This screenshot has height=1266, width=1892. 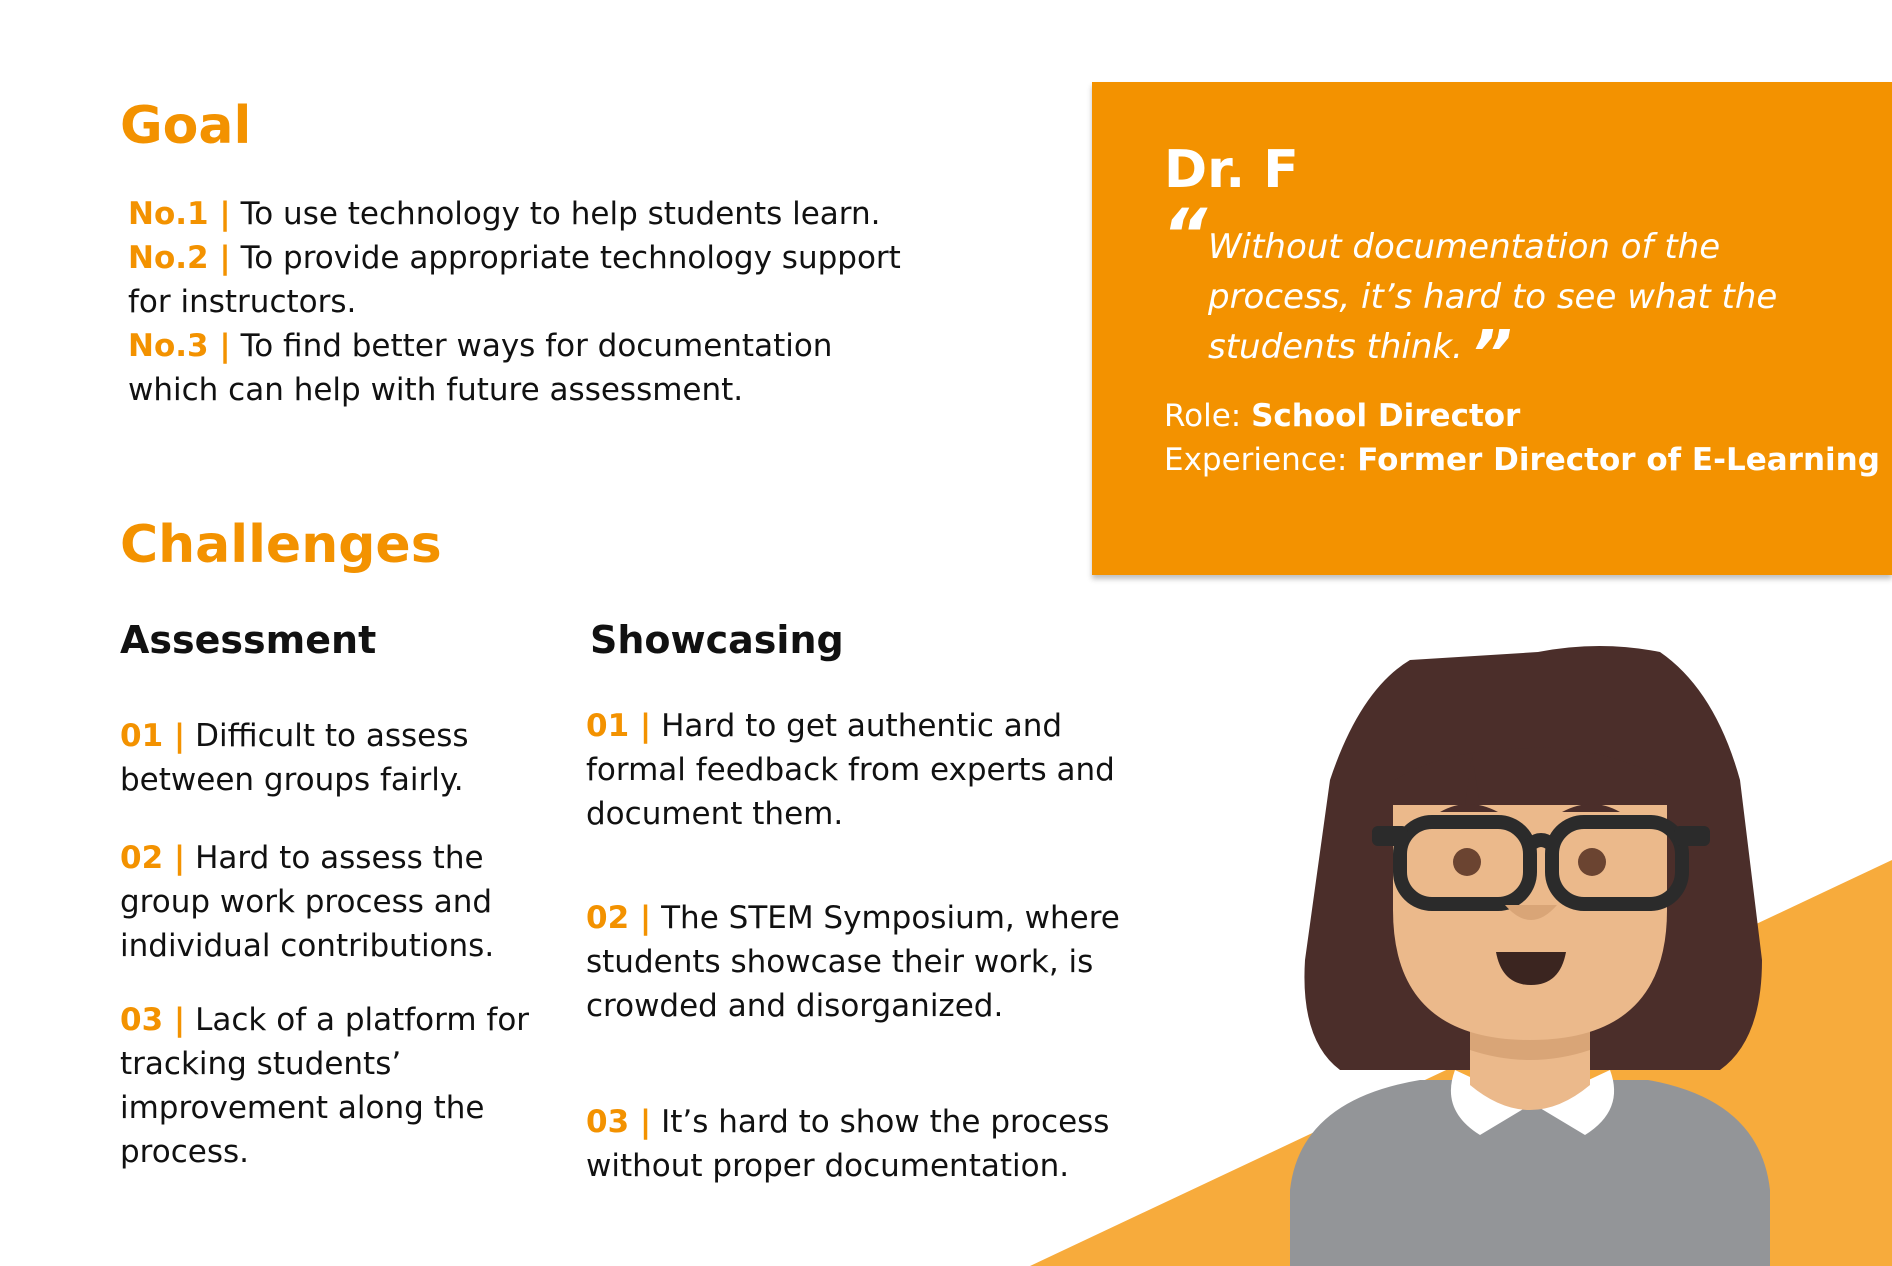 I want to click on showcasing-title: Showcasing, so click(x=717, y=640).